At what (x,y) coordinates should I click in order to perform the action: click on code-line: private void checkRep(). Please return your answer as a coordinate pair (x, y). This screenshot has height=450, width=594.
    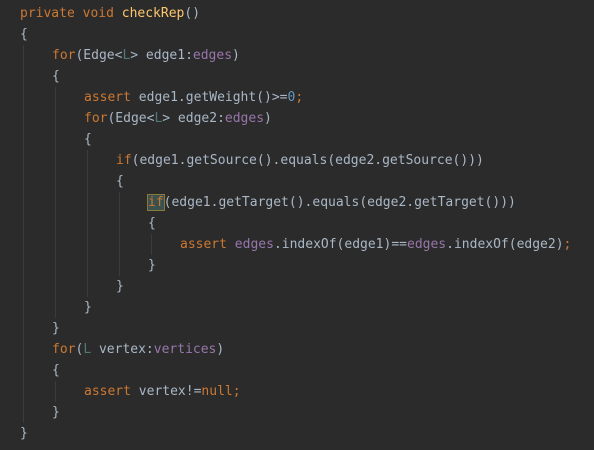
    Looking at the image, I should click on (295, 13).